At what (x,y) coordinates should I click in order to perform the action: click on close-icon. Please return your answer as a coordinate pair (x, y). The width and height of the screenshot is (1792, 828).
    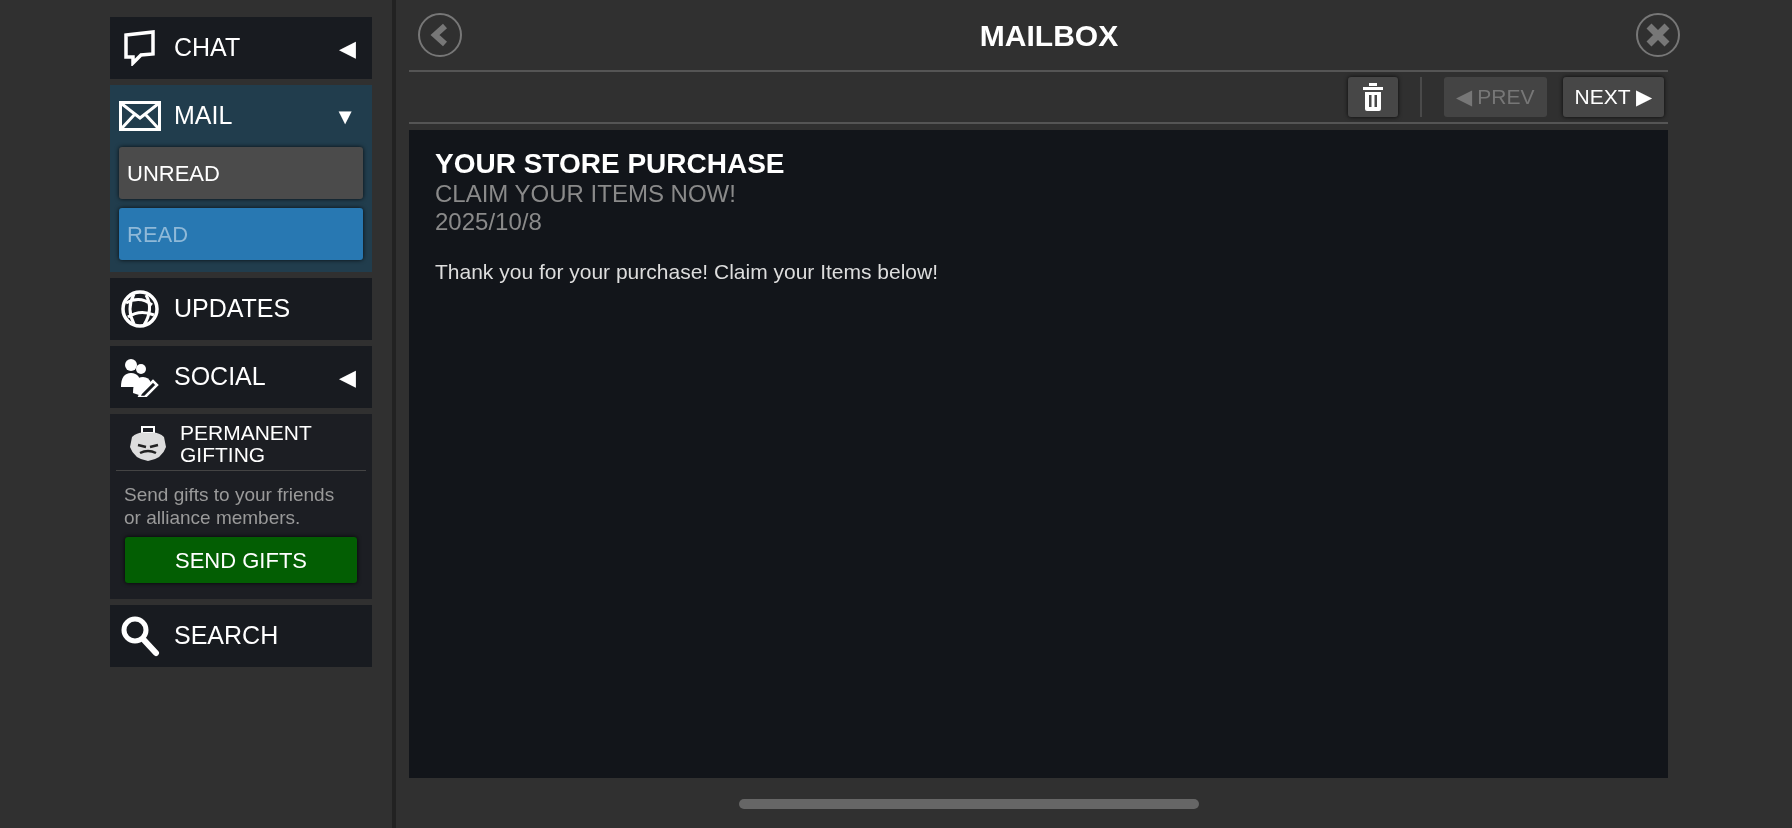
    Looking at the image, I should click on (1658, 35).